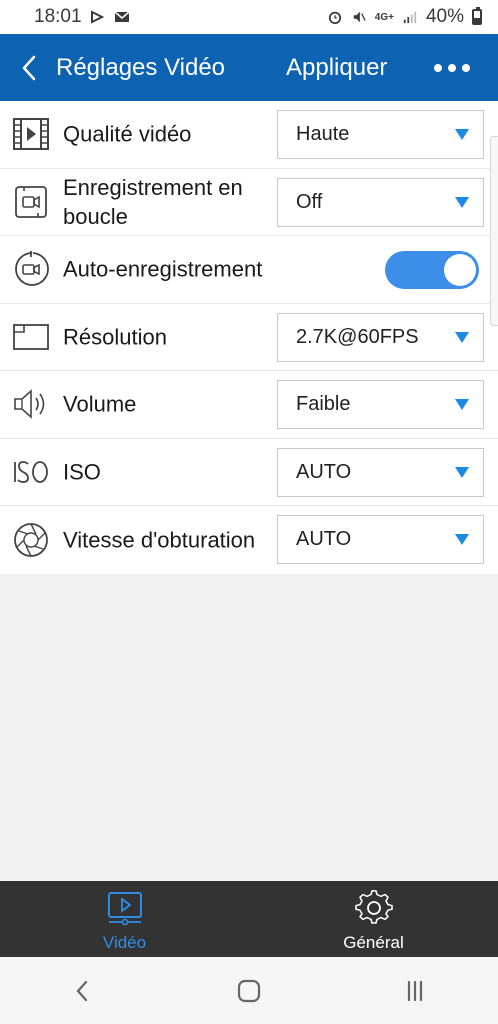 The image size is (498, 1024). I want to click on status-right: 4G+ 40%, so click(404, 17).